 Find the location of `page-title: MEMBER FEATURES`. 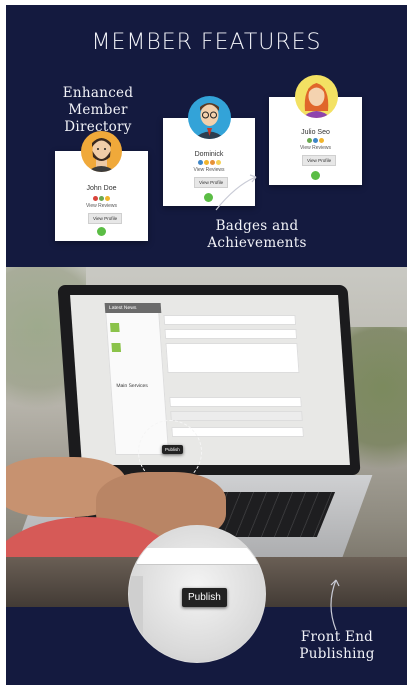

page-title: MEMBER FEATURES is located at coordinates (206, 42).